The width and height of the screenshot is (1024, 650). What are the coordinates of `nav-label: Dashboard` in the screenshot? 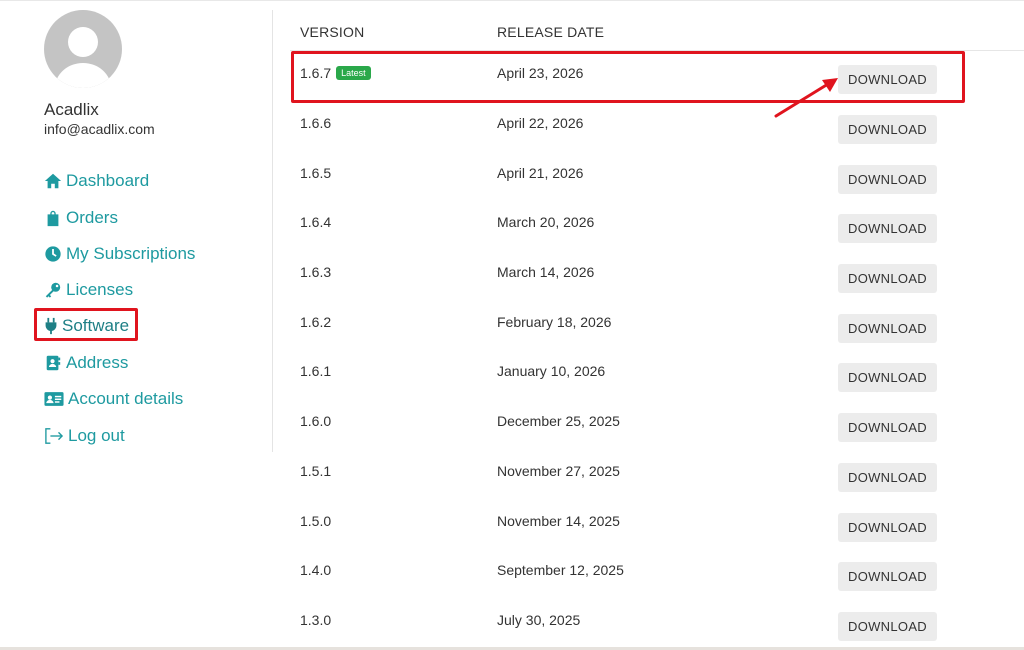 It's located at (108, 180).